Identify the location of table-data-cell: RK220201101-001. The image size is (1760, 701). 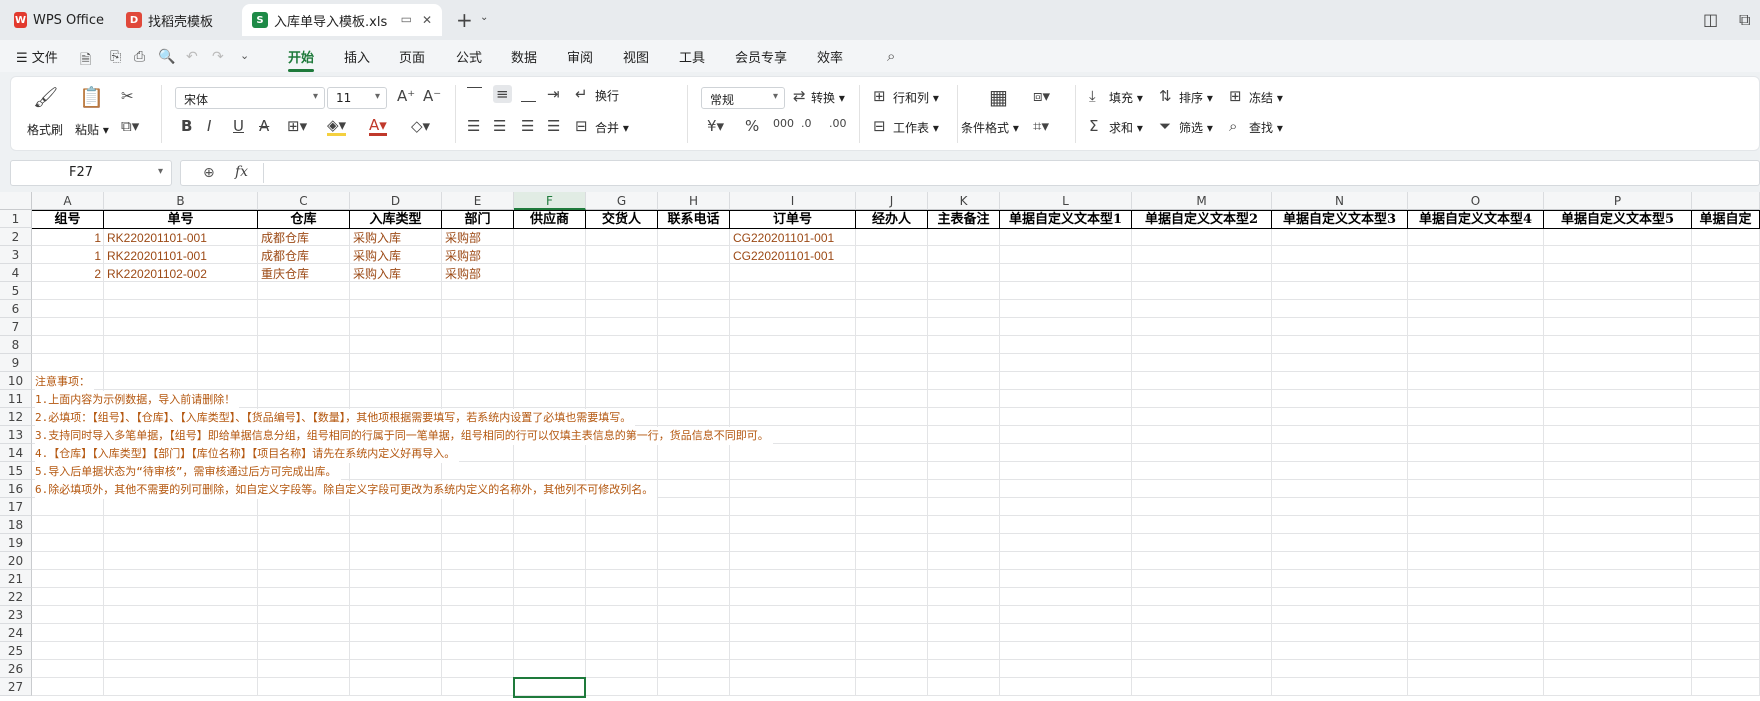
(181, 256).